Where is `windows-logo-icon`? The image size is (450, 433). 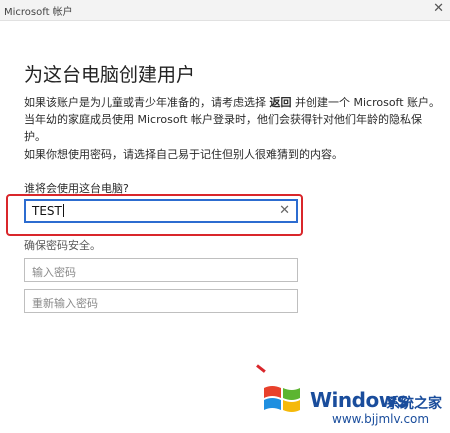 windows-logo-icon is located at coordinates (282, 399).